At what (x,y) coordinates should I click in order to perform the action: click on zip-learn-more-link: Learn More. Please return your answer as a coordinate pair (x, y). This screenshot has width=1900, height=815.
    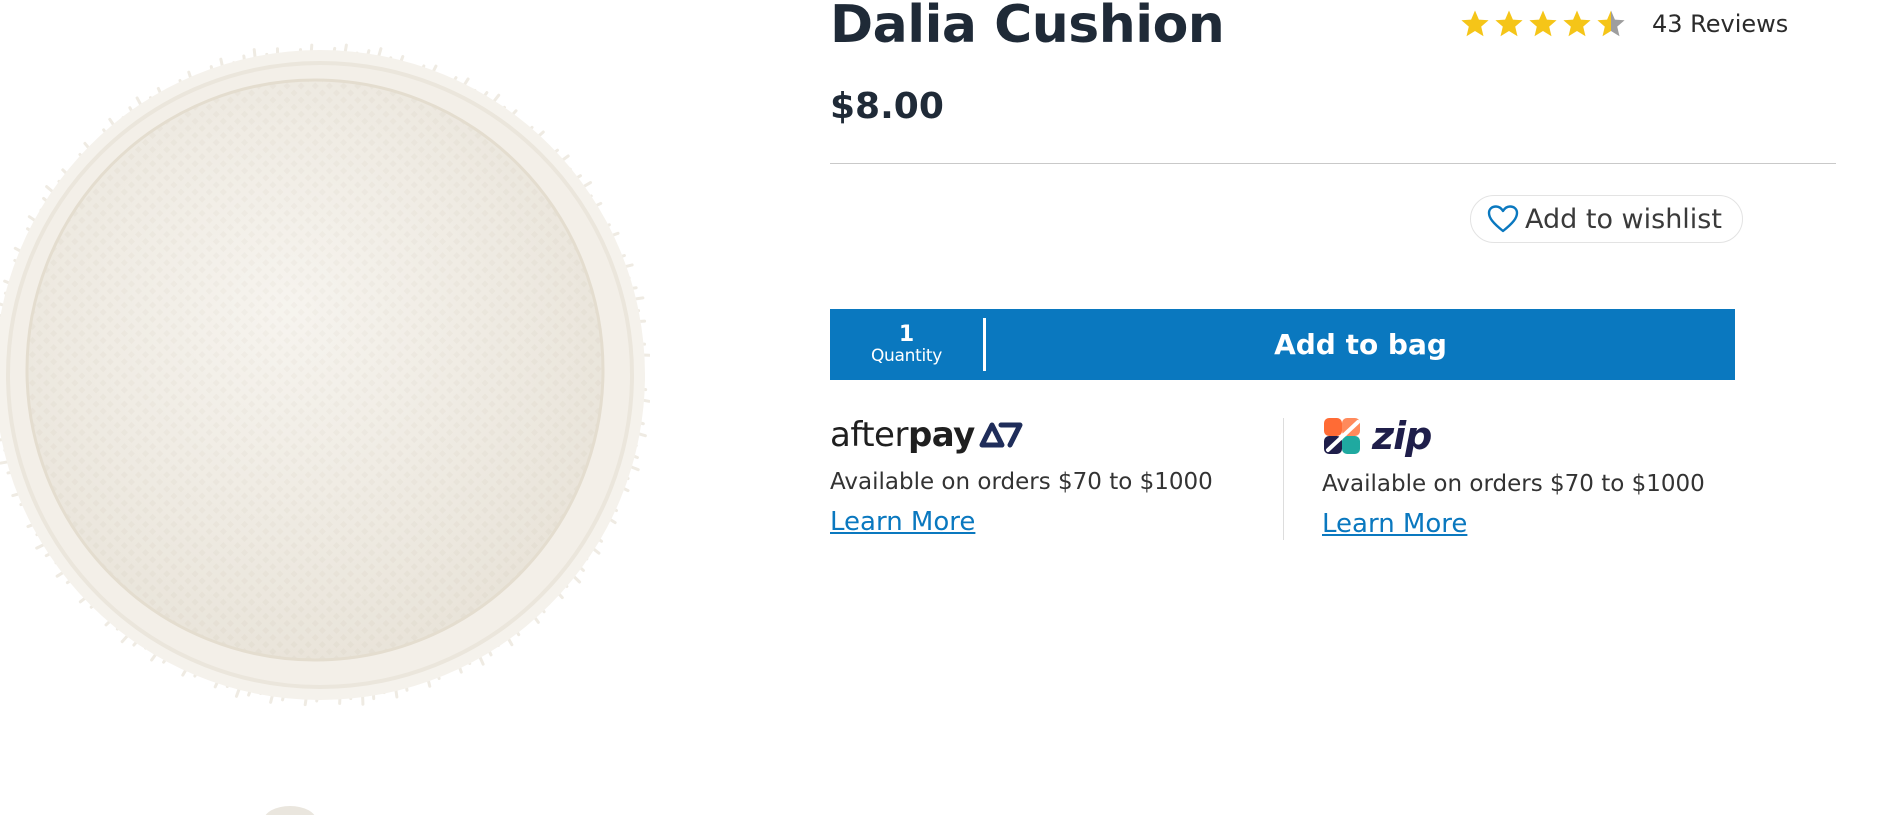
    Looking at the image, I should click on (1394, 524).